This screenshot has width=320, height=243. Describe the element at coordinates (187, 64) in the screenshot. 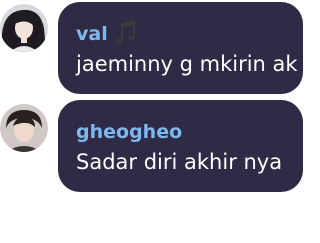

I see `message-text: jaeminny g mkirin ak` at that location.